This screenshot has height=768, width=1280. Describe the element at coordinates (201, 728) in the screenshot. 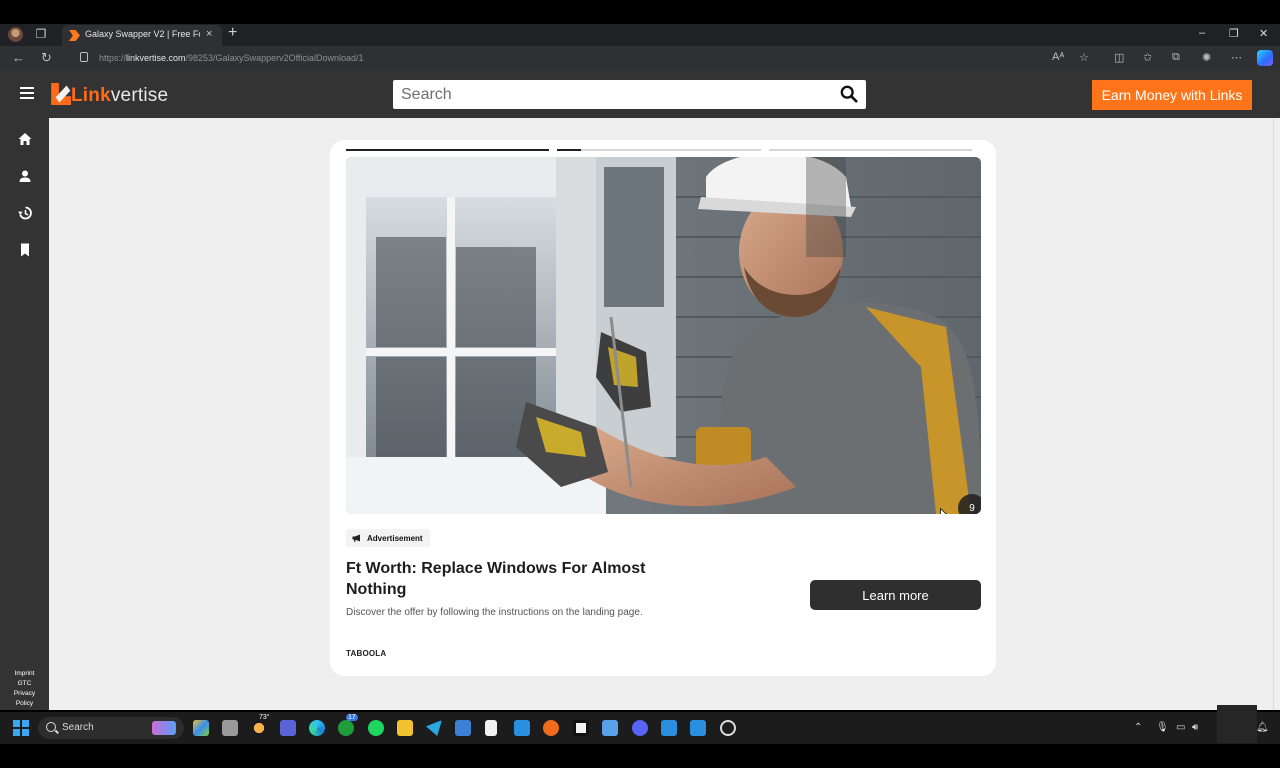

I see `copilot-taskbar-icon` at that location.